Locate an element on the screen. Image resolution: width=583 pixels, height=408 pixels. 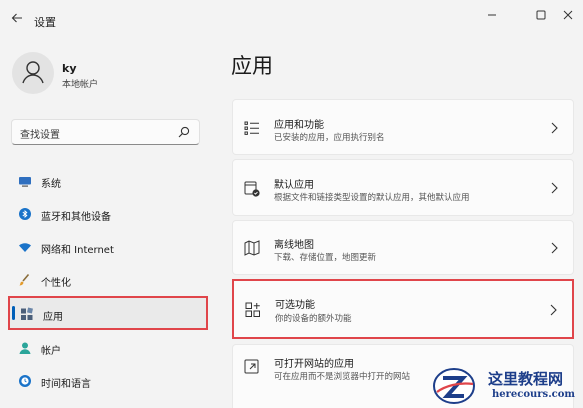
card-title: 默认应用 is located at coordinates (294, 185).